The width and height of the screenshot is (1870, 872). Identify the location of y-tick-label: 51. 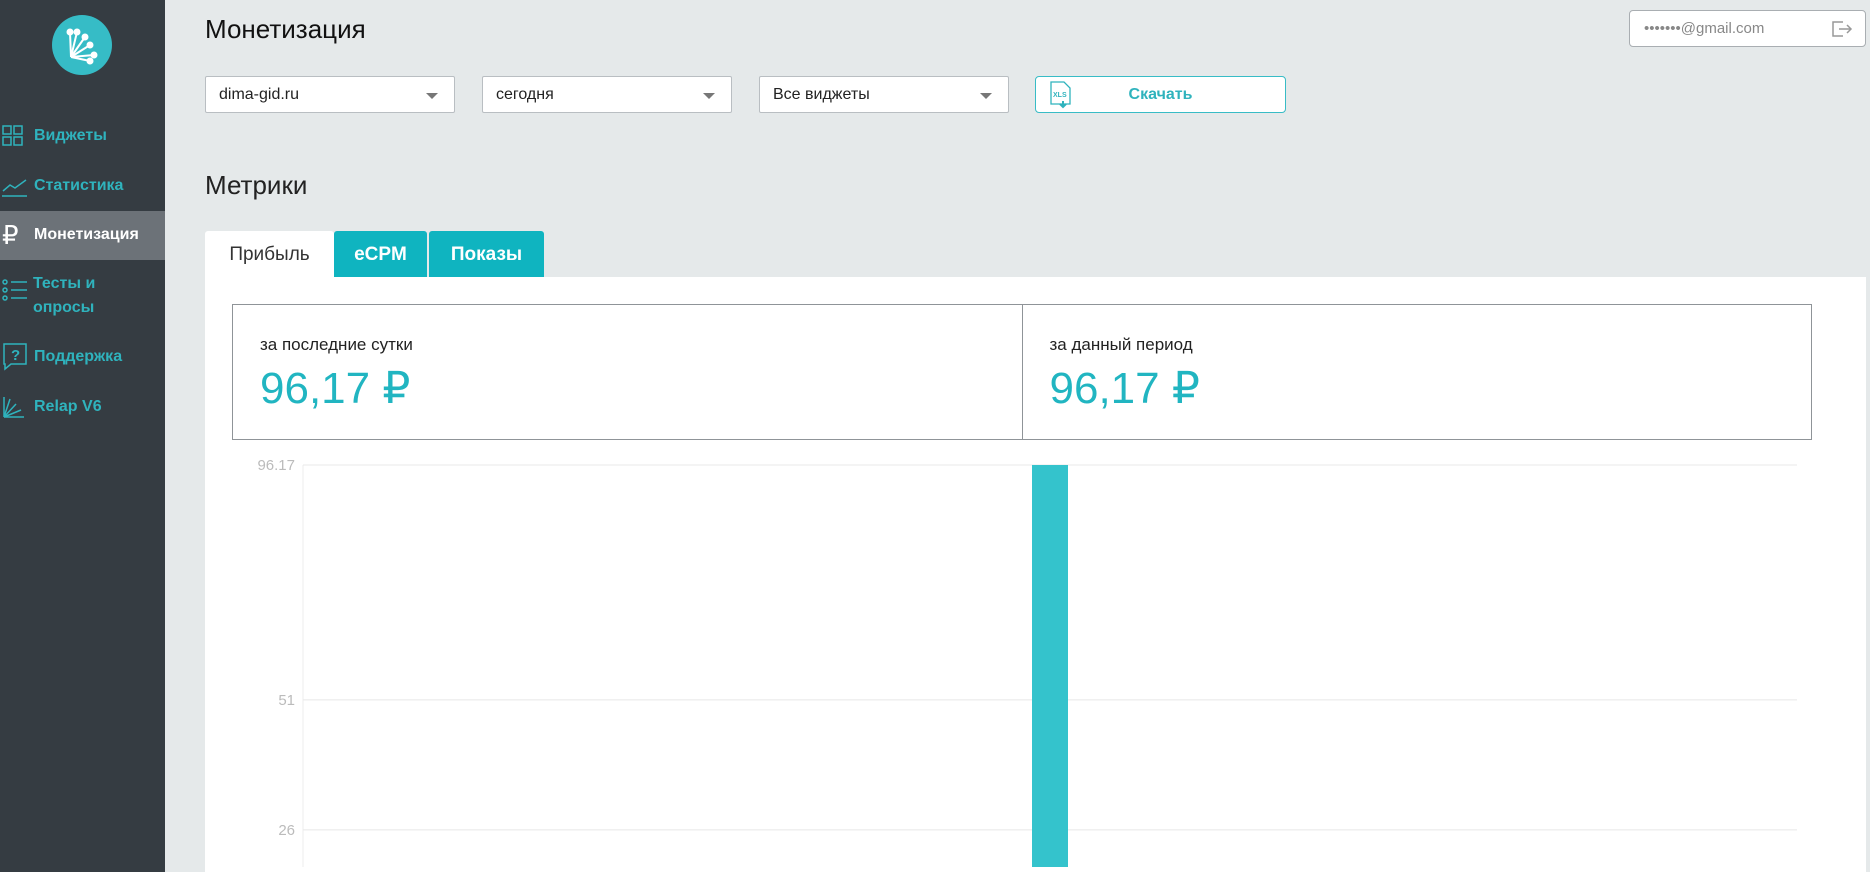
(286, 700).